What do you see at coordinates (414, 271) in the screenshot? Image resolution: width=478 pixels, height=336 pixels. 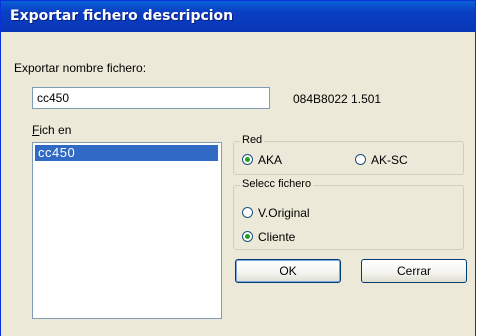 I see `cancel-button: Cerrar` at bounding box center [414, 271].